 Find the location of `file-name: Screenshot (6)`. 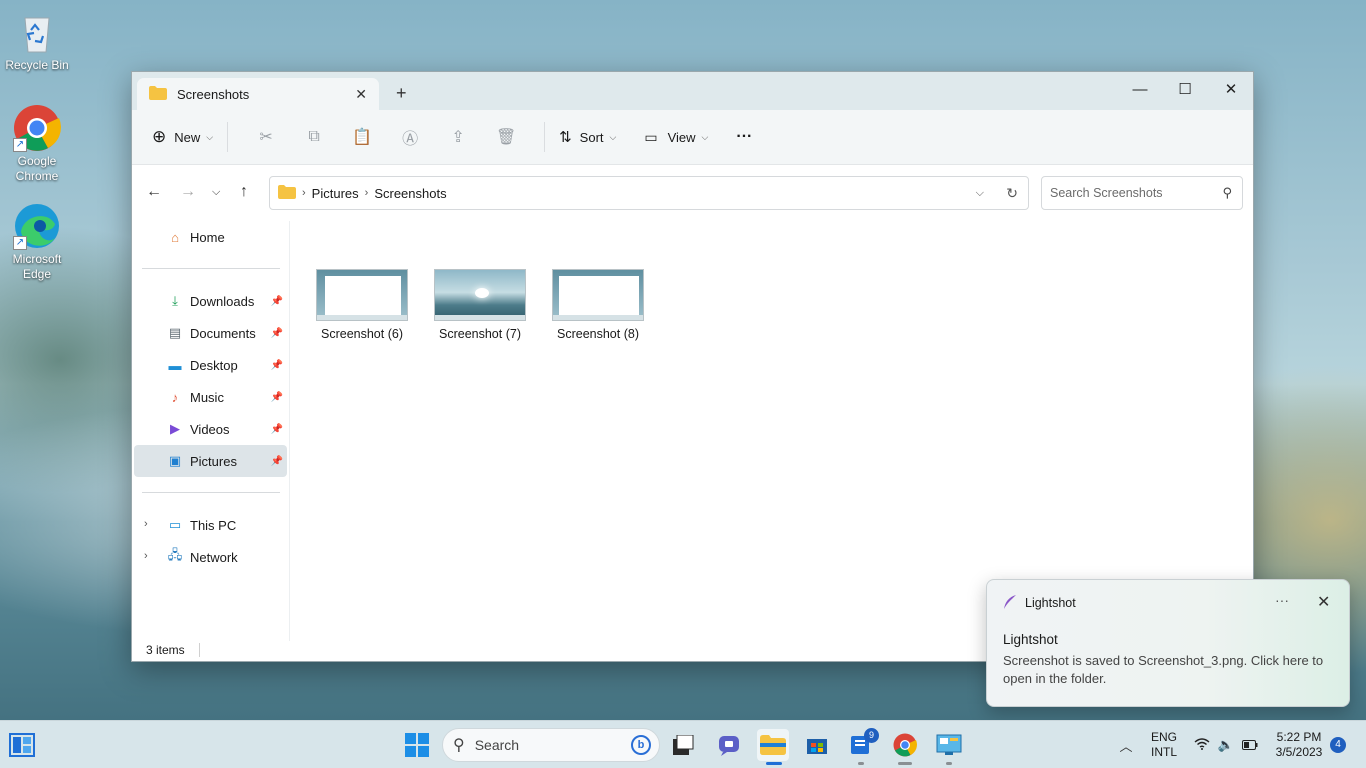

file-name: Screenshot (6) is located at coordinates (362, 334).